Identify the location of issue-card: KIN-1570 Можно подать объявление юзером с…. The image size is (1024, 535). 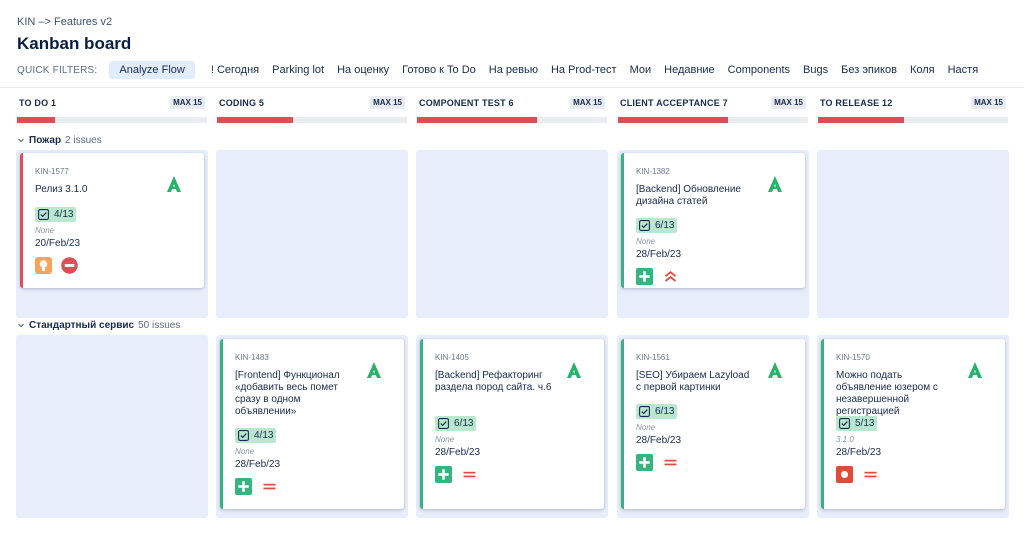
(913, 424).